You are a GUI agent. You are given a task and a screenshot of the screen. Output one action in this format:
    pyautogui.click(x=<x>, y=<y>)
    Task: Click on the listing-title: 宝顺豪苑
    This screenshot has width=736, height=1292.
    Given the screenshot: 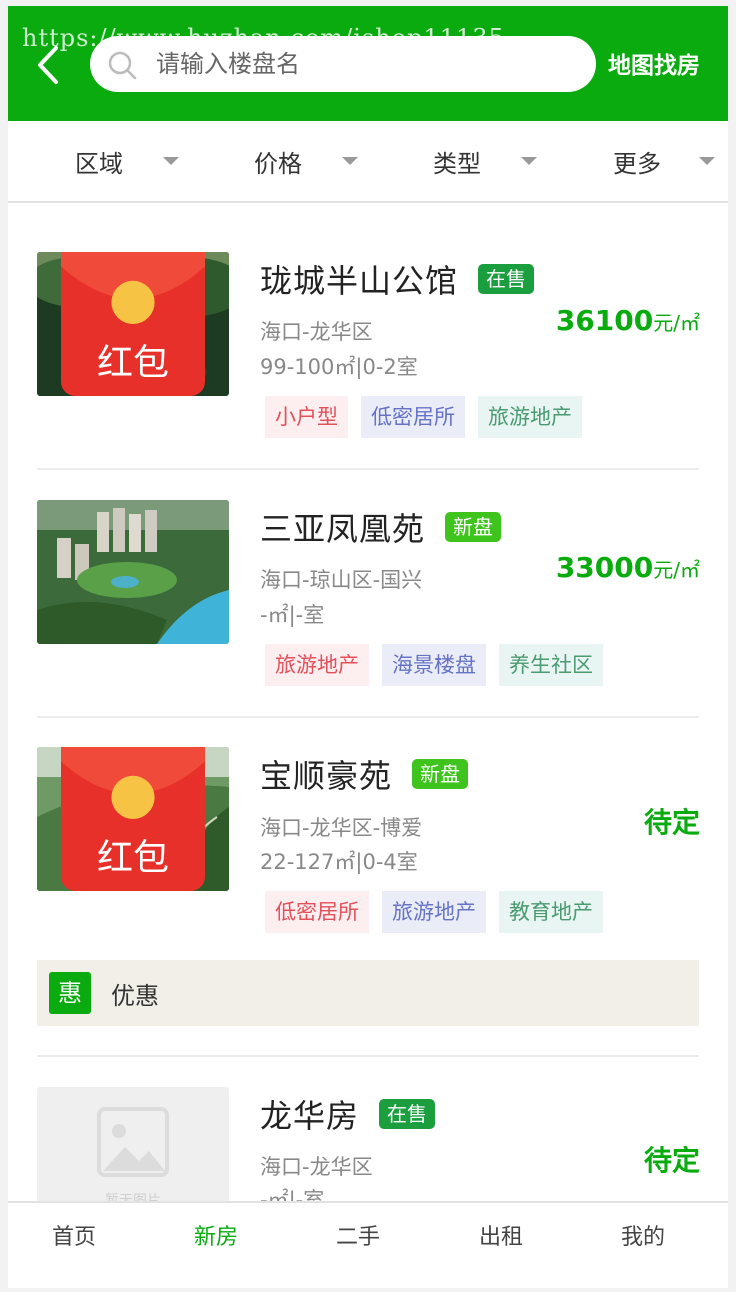 What is the action you would take?
    pyautogui.click(x=326, y=774)
    